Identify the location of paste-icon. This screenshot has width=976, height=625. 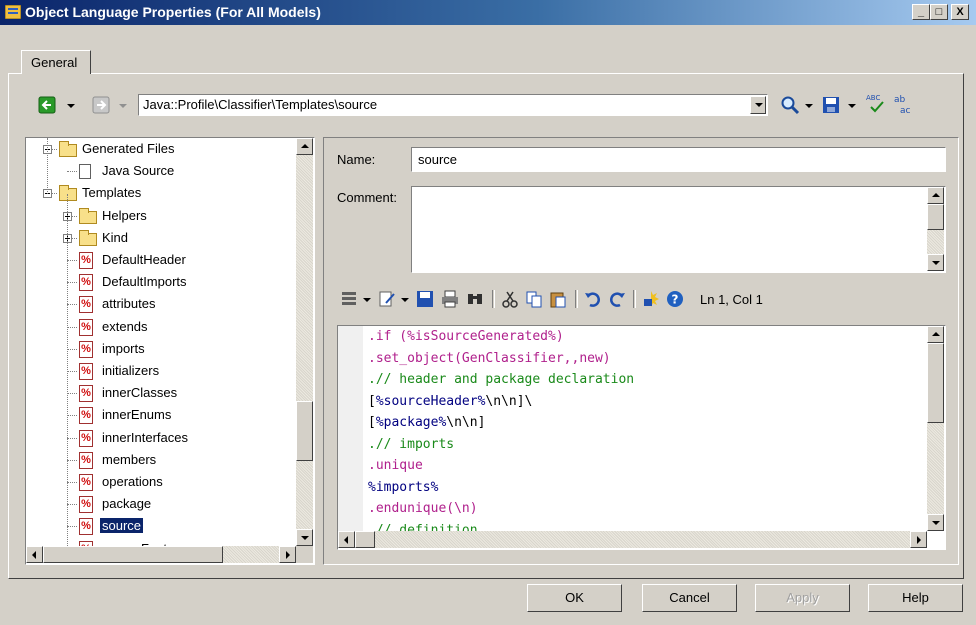
(558, 299).